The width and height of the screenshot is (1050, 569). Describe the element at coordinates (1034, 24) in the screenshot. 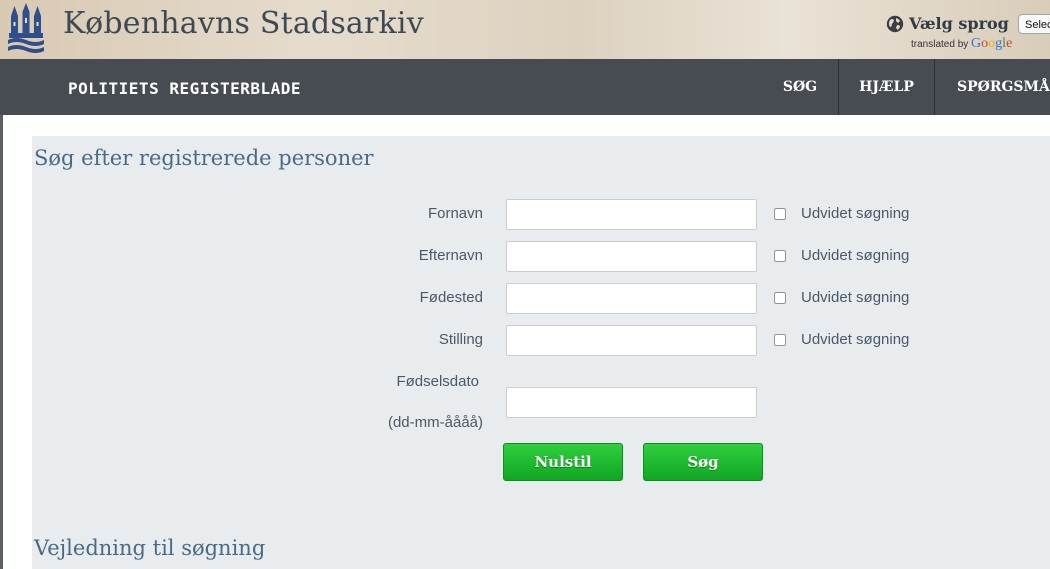

I see `language-select: Select` at that location.